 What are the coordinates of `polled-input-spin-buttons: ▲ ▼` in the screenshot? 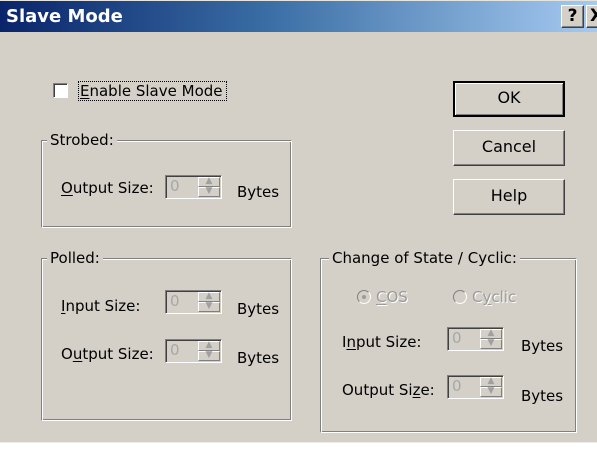 It's located at (209, 302).